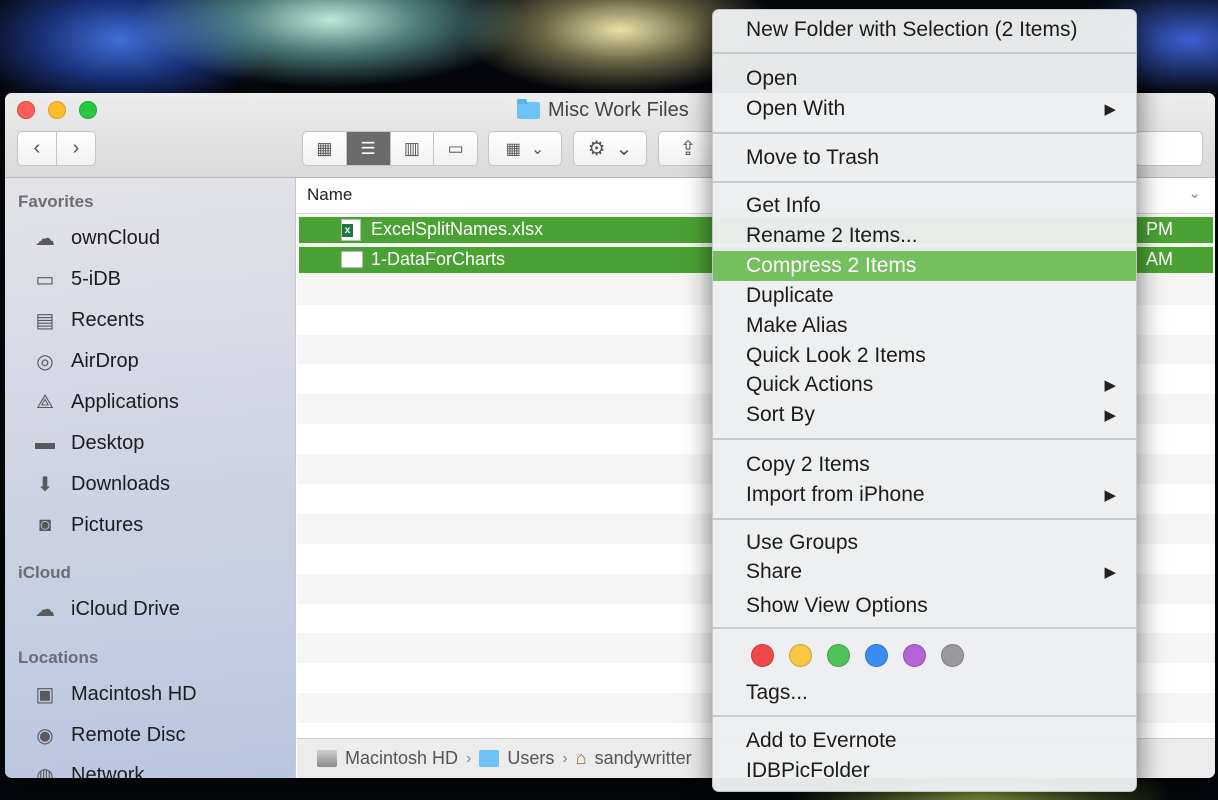  I want to click on menu-item-copy: Copy 2 Items, so click(924, 465).